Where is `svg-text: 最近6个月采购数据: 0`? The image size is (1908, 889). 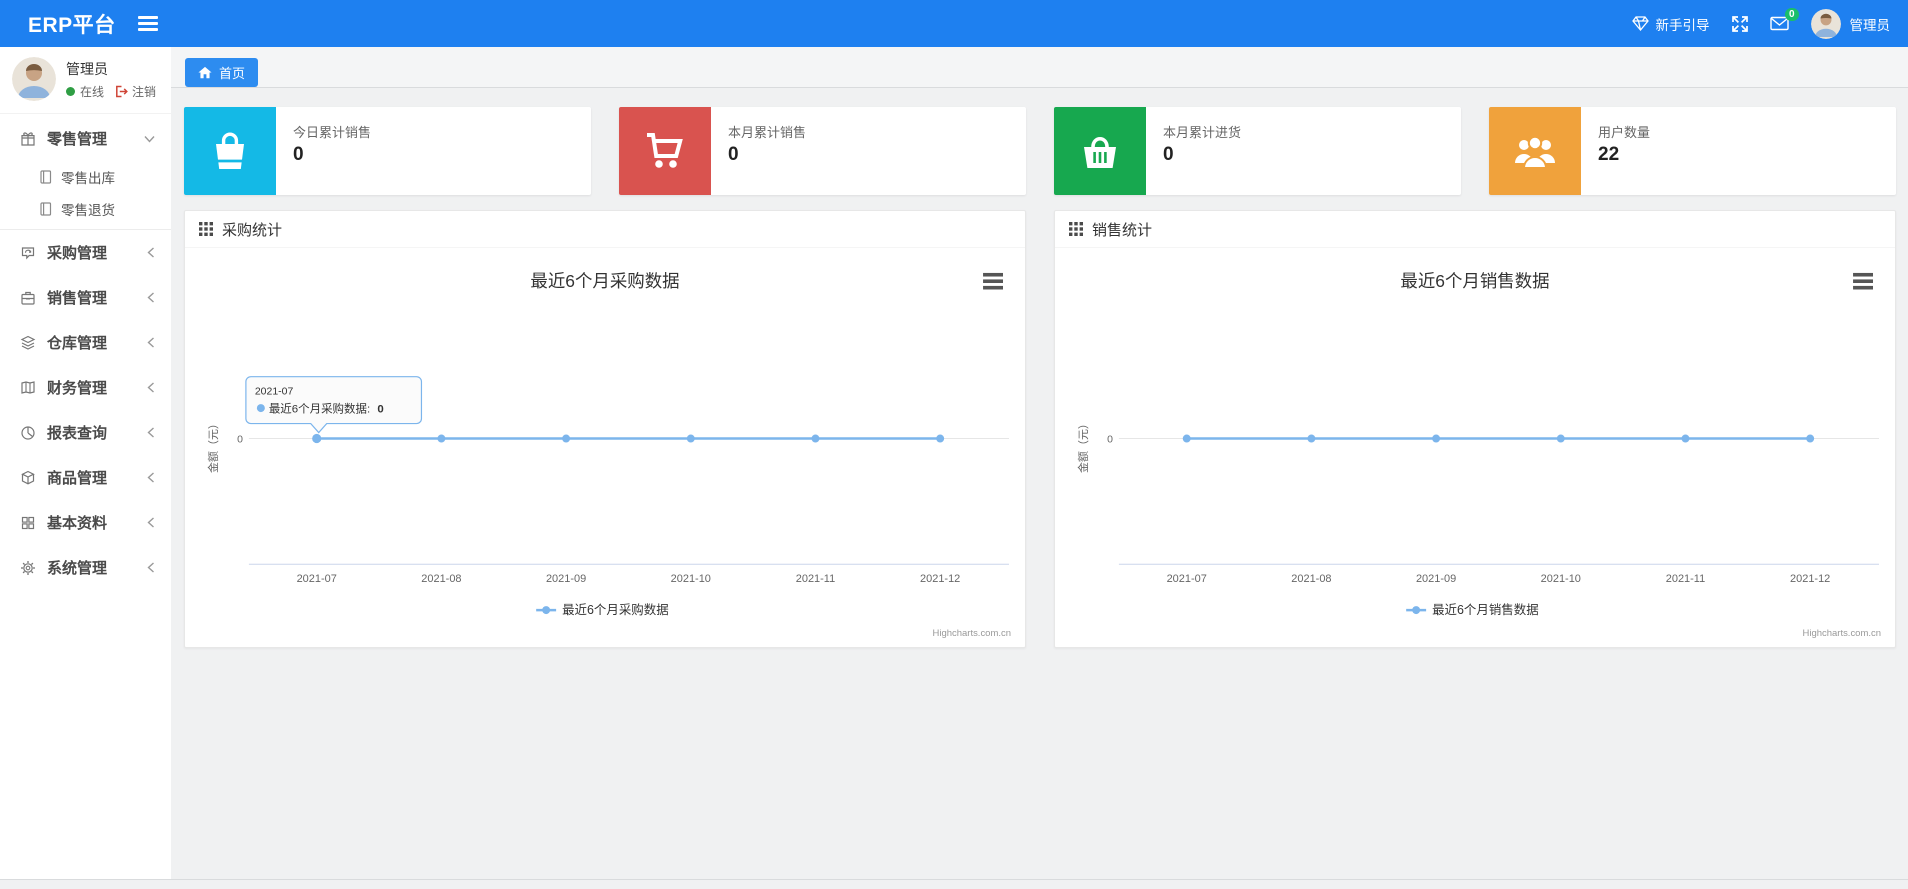 svg-text: 最近6个月采购数据: 0 is located at coordinates (326, 409).